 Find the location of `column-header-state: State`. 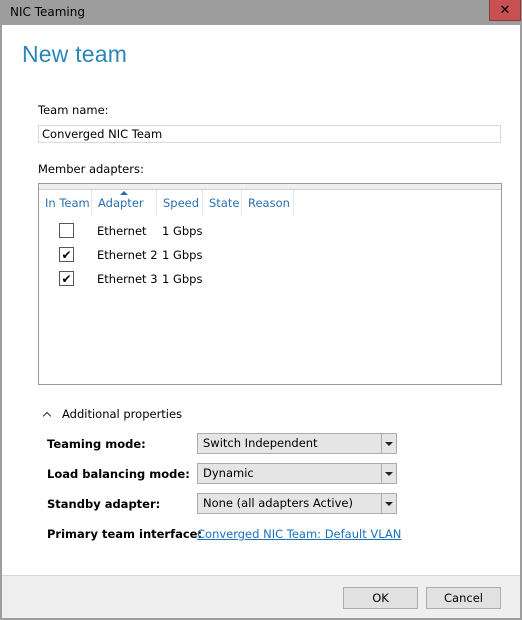

column-header-state: State is located at coordinates (222, 203).